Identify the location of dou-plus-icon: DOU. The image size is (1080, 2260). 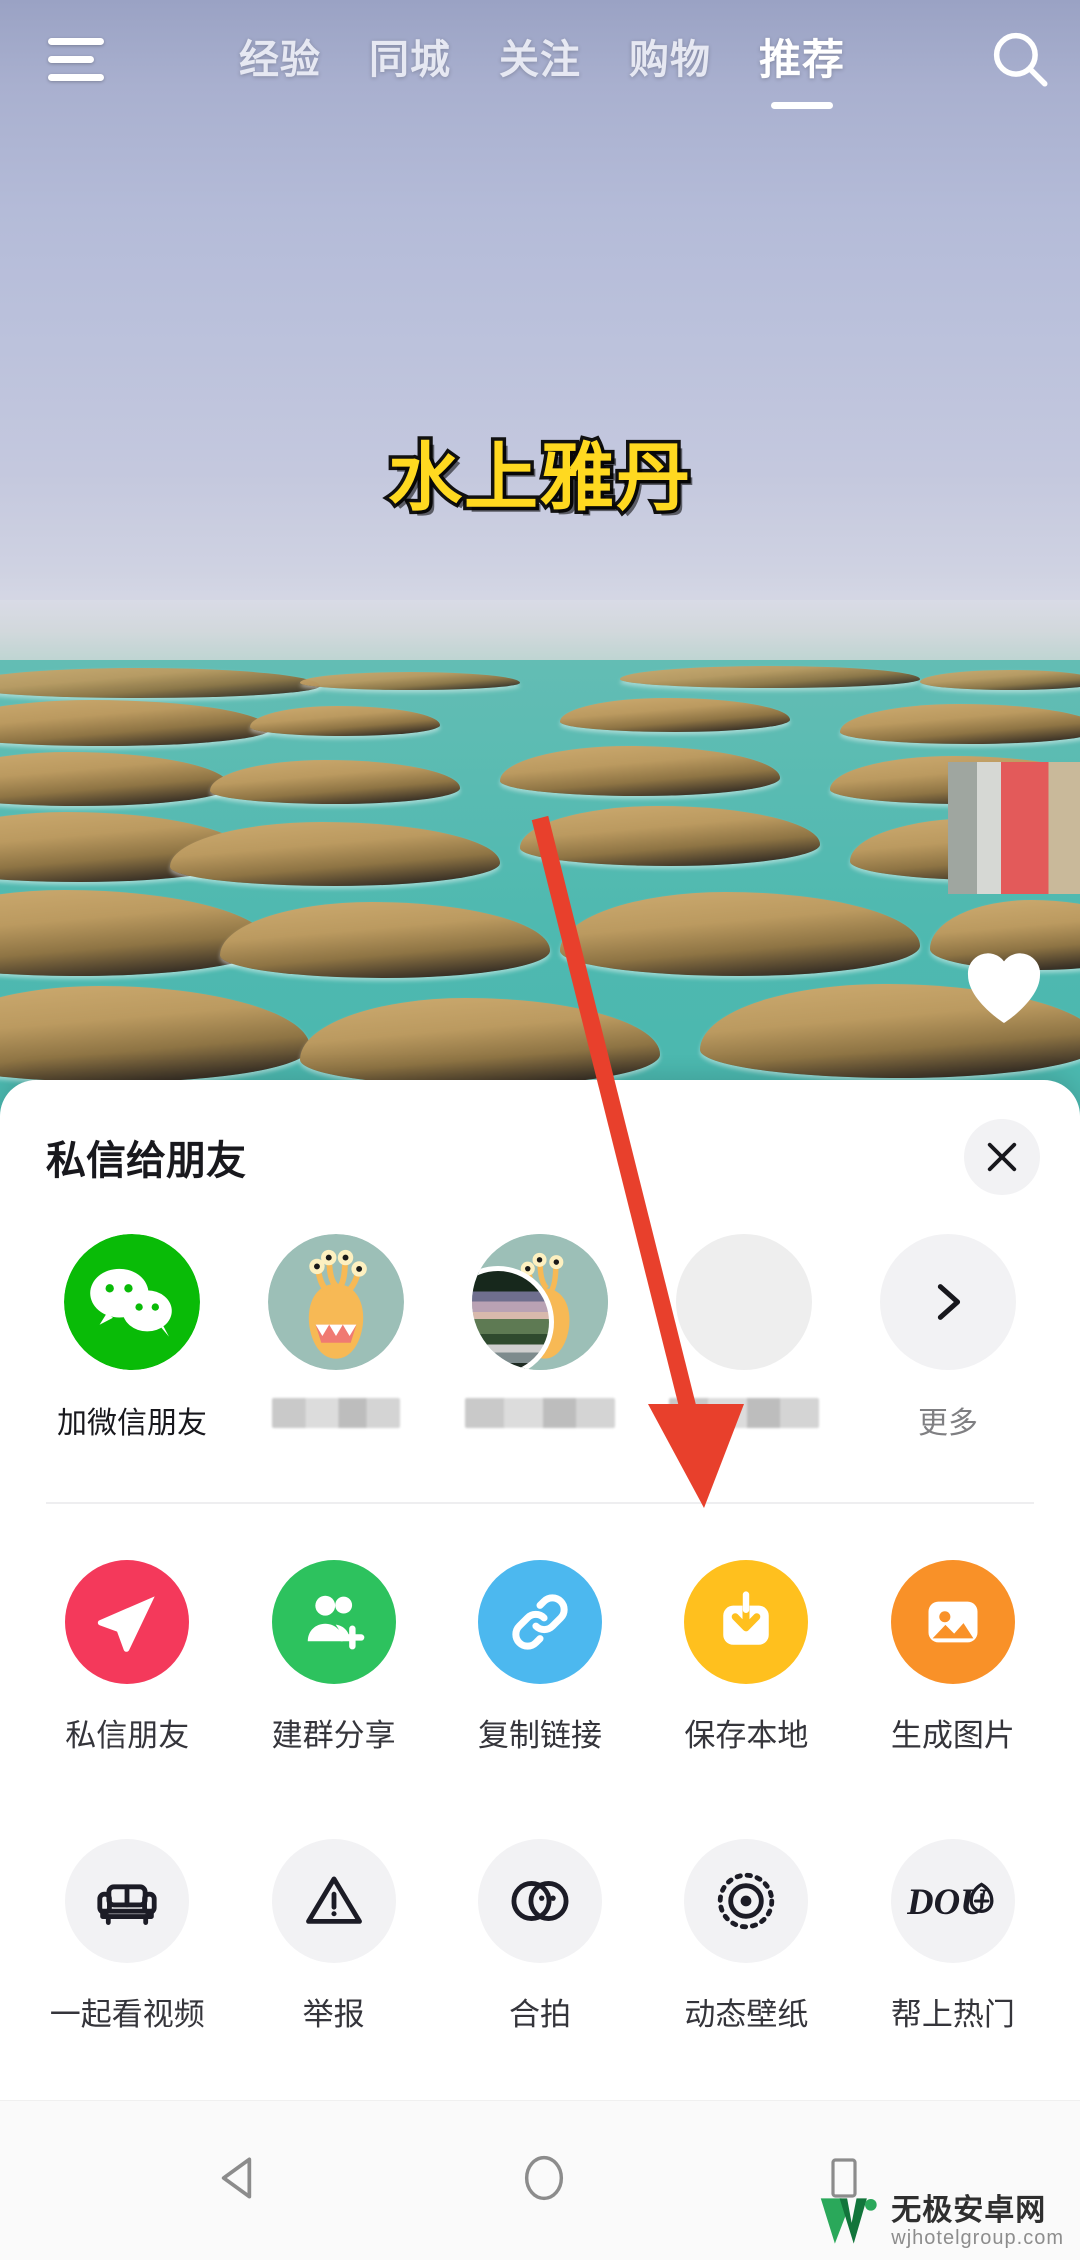
(952, 1901).